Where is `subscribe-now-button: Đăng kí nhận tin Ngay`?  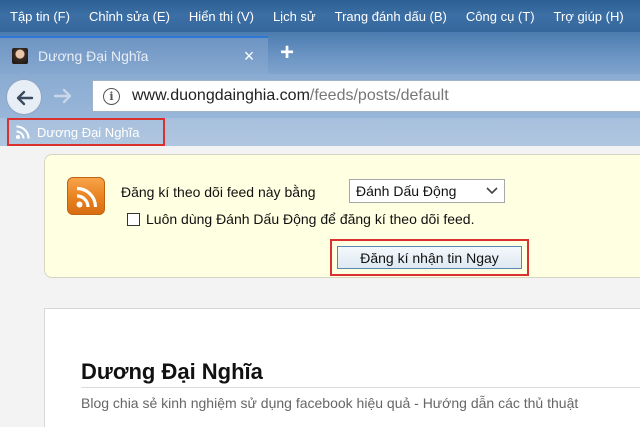 subscribe-now-button: Đăng kí nhận tin Ngay is located at coordinates (429, 257).